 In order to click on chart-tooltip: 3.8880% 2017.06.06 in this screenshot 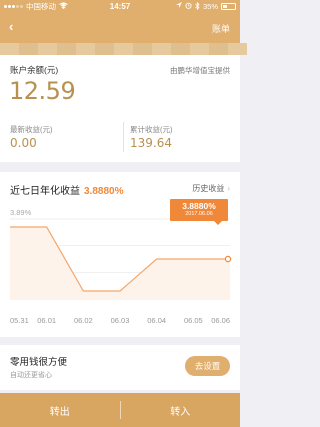, I will do `click(199, 212)`.